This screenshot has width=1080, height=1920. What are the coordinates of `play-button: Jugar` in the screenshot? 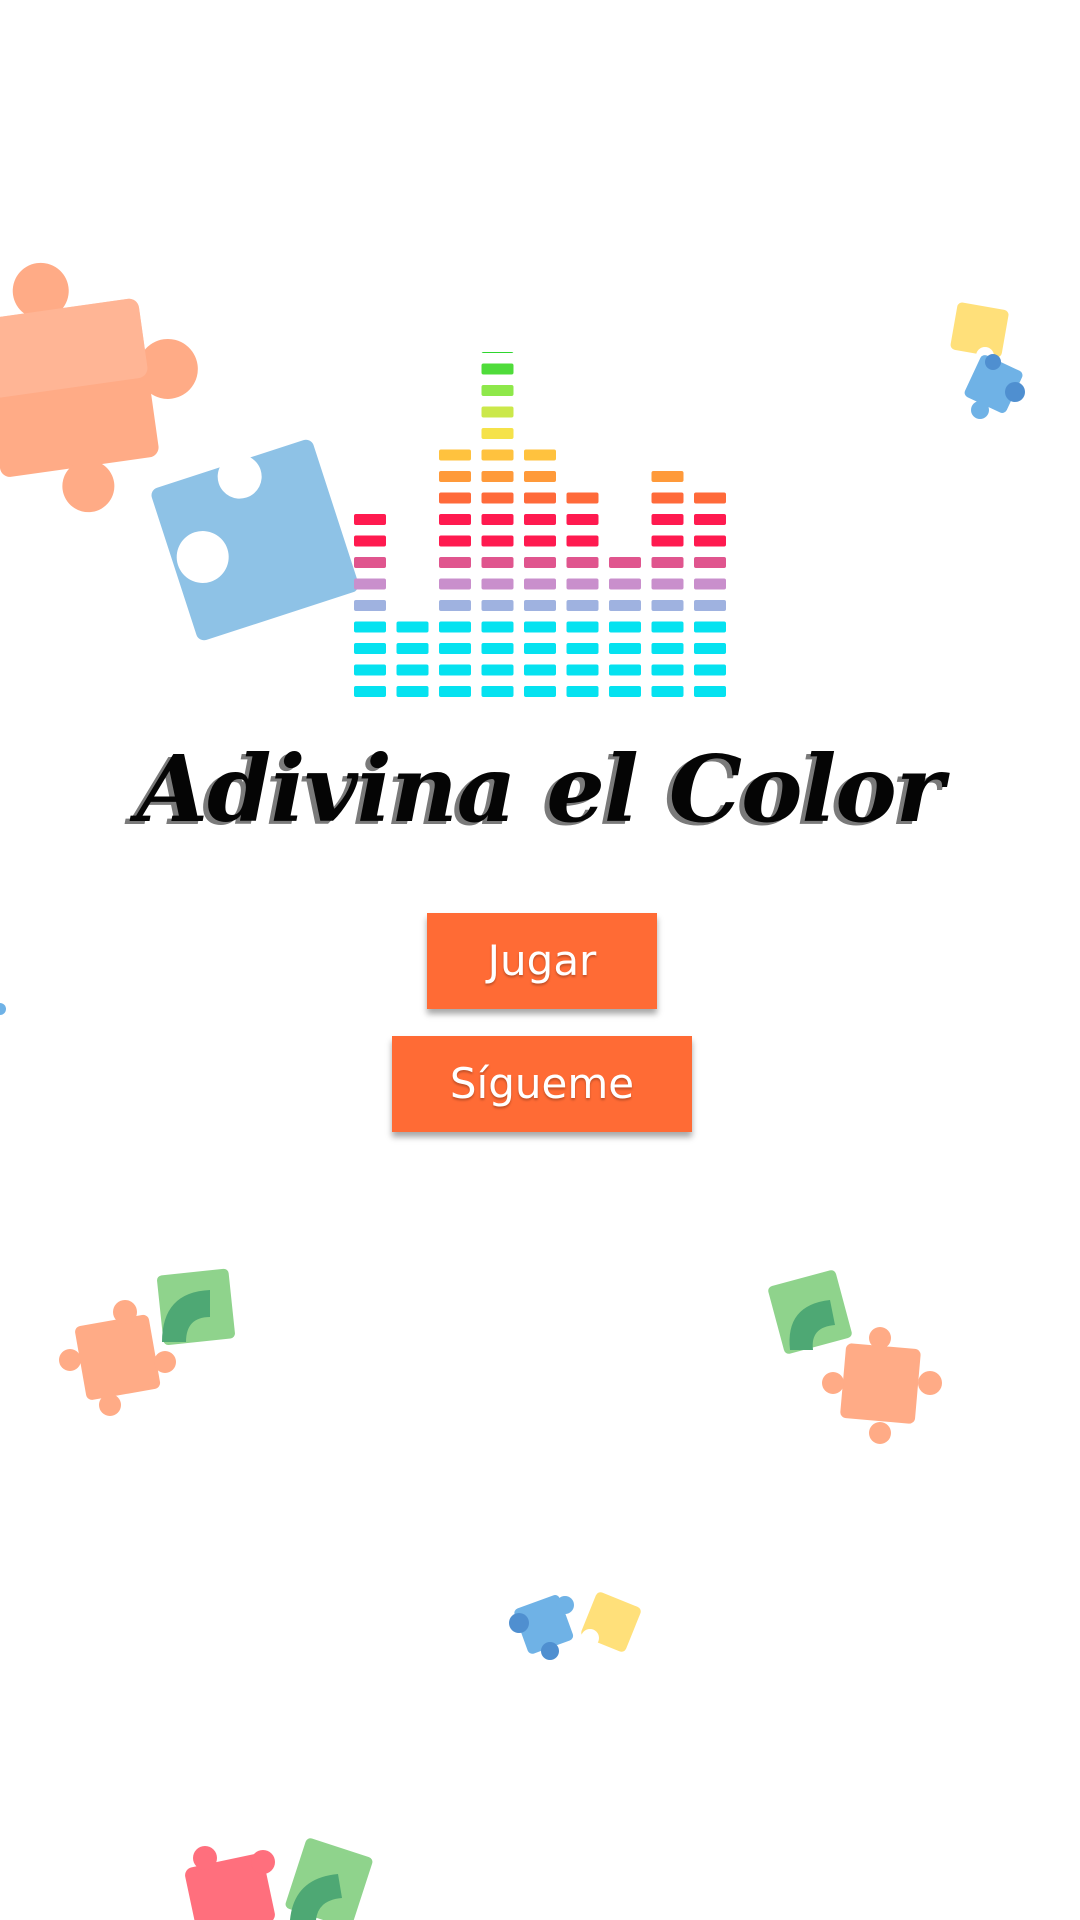 It's located at (542, 961).